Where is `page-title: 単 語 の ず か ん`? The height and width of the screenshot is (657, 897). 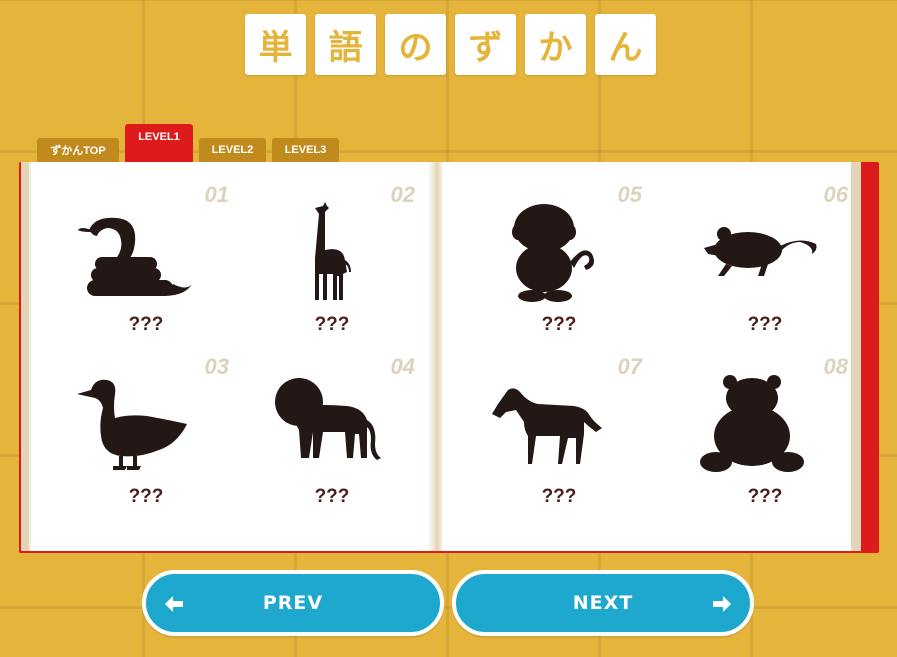
page-title: 単 語 の ず か ん is located at coordinates (450, 44).